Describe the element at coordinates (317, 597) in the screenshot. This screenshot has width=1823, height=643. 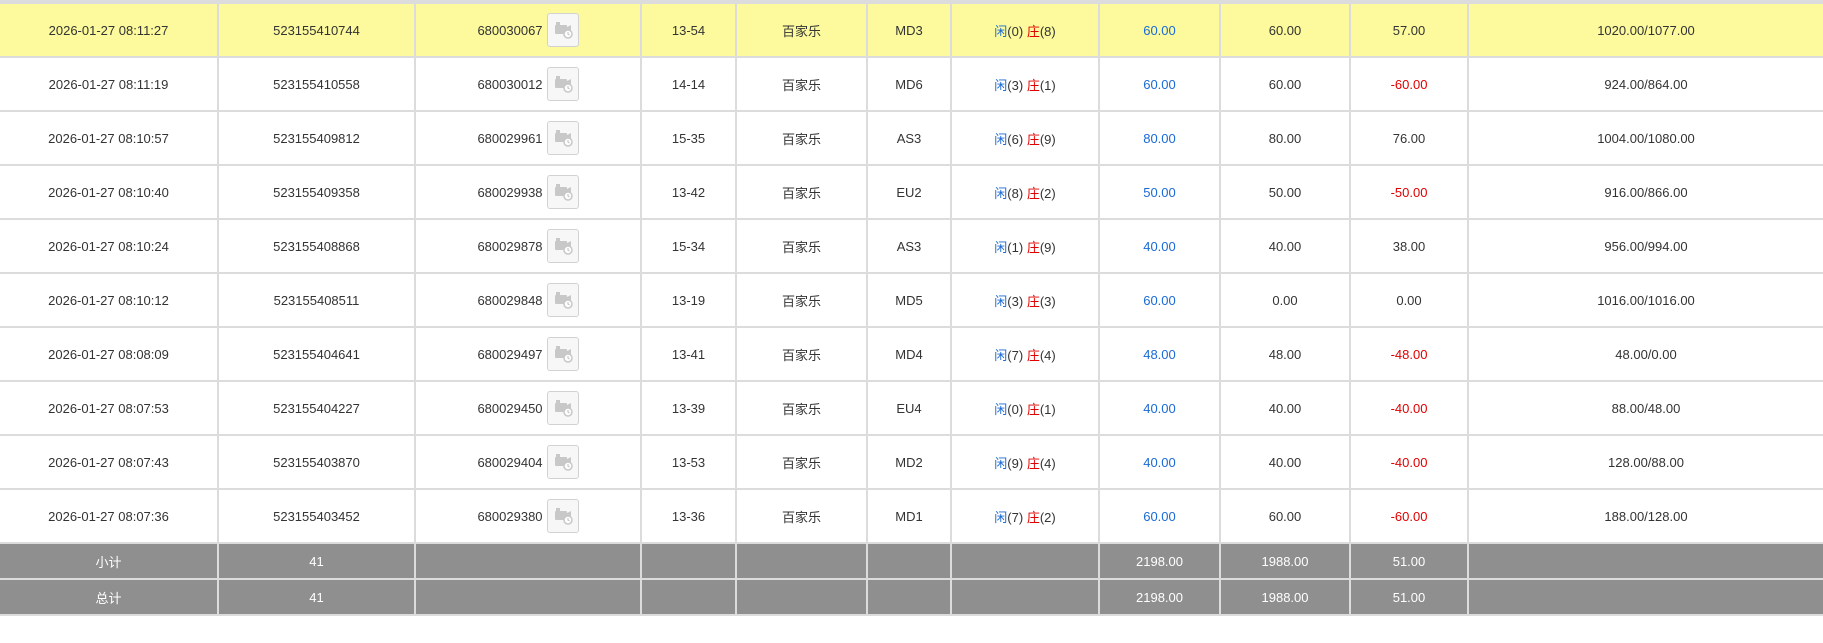
I see `total-count: 41` at that location.